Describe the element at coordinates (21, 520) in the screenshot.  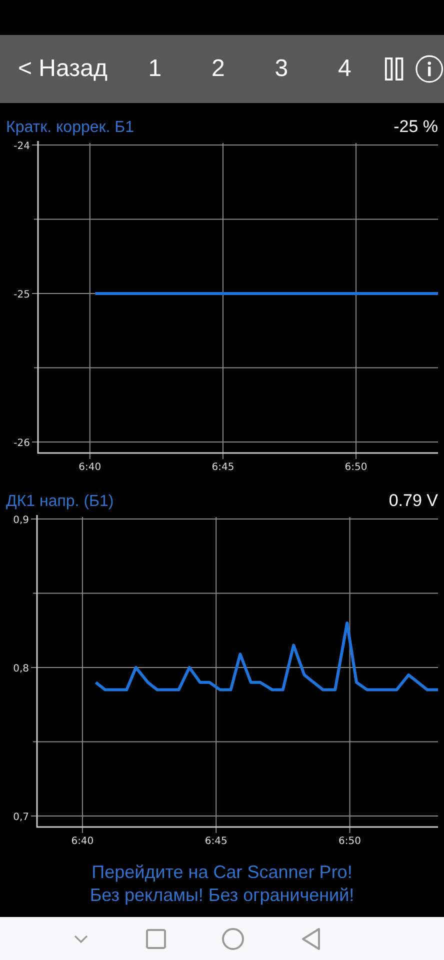
I see `axis-label: 0,9` at that location.